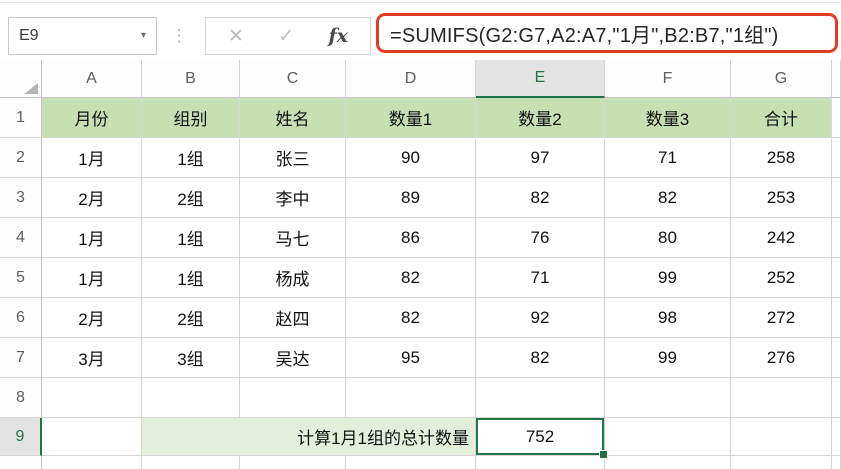 The image size is (841, 469). Describe the element at coordinates (82, 36) in the screenshot. I see `name-box: E9 ▾` at that location.